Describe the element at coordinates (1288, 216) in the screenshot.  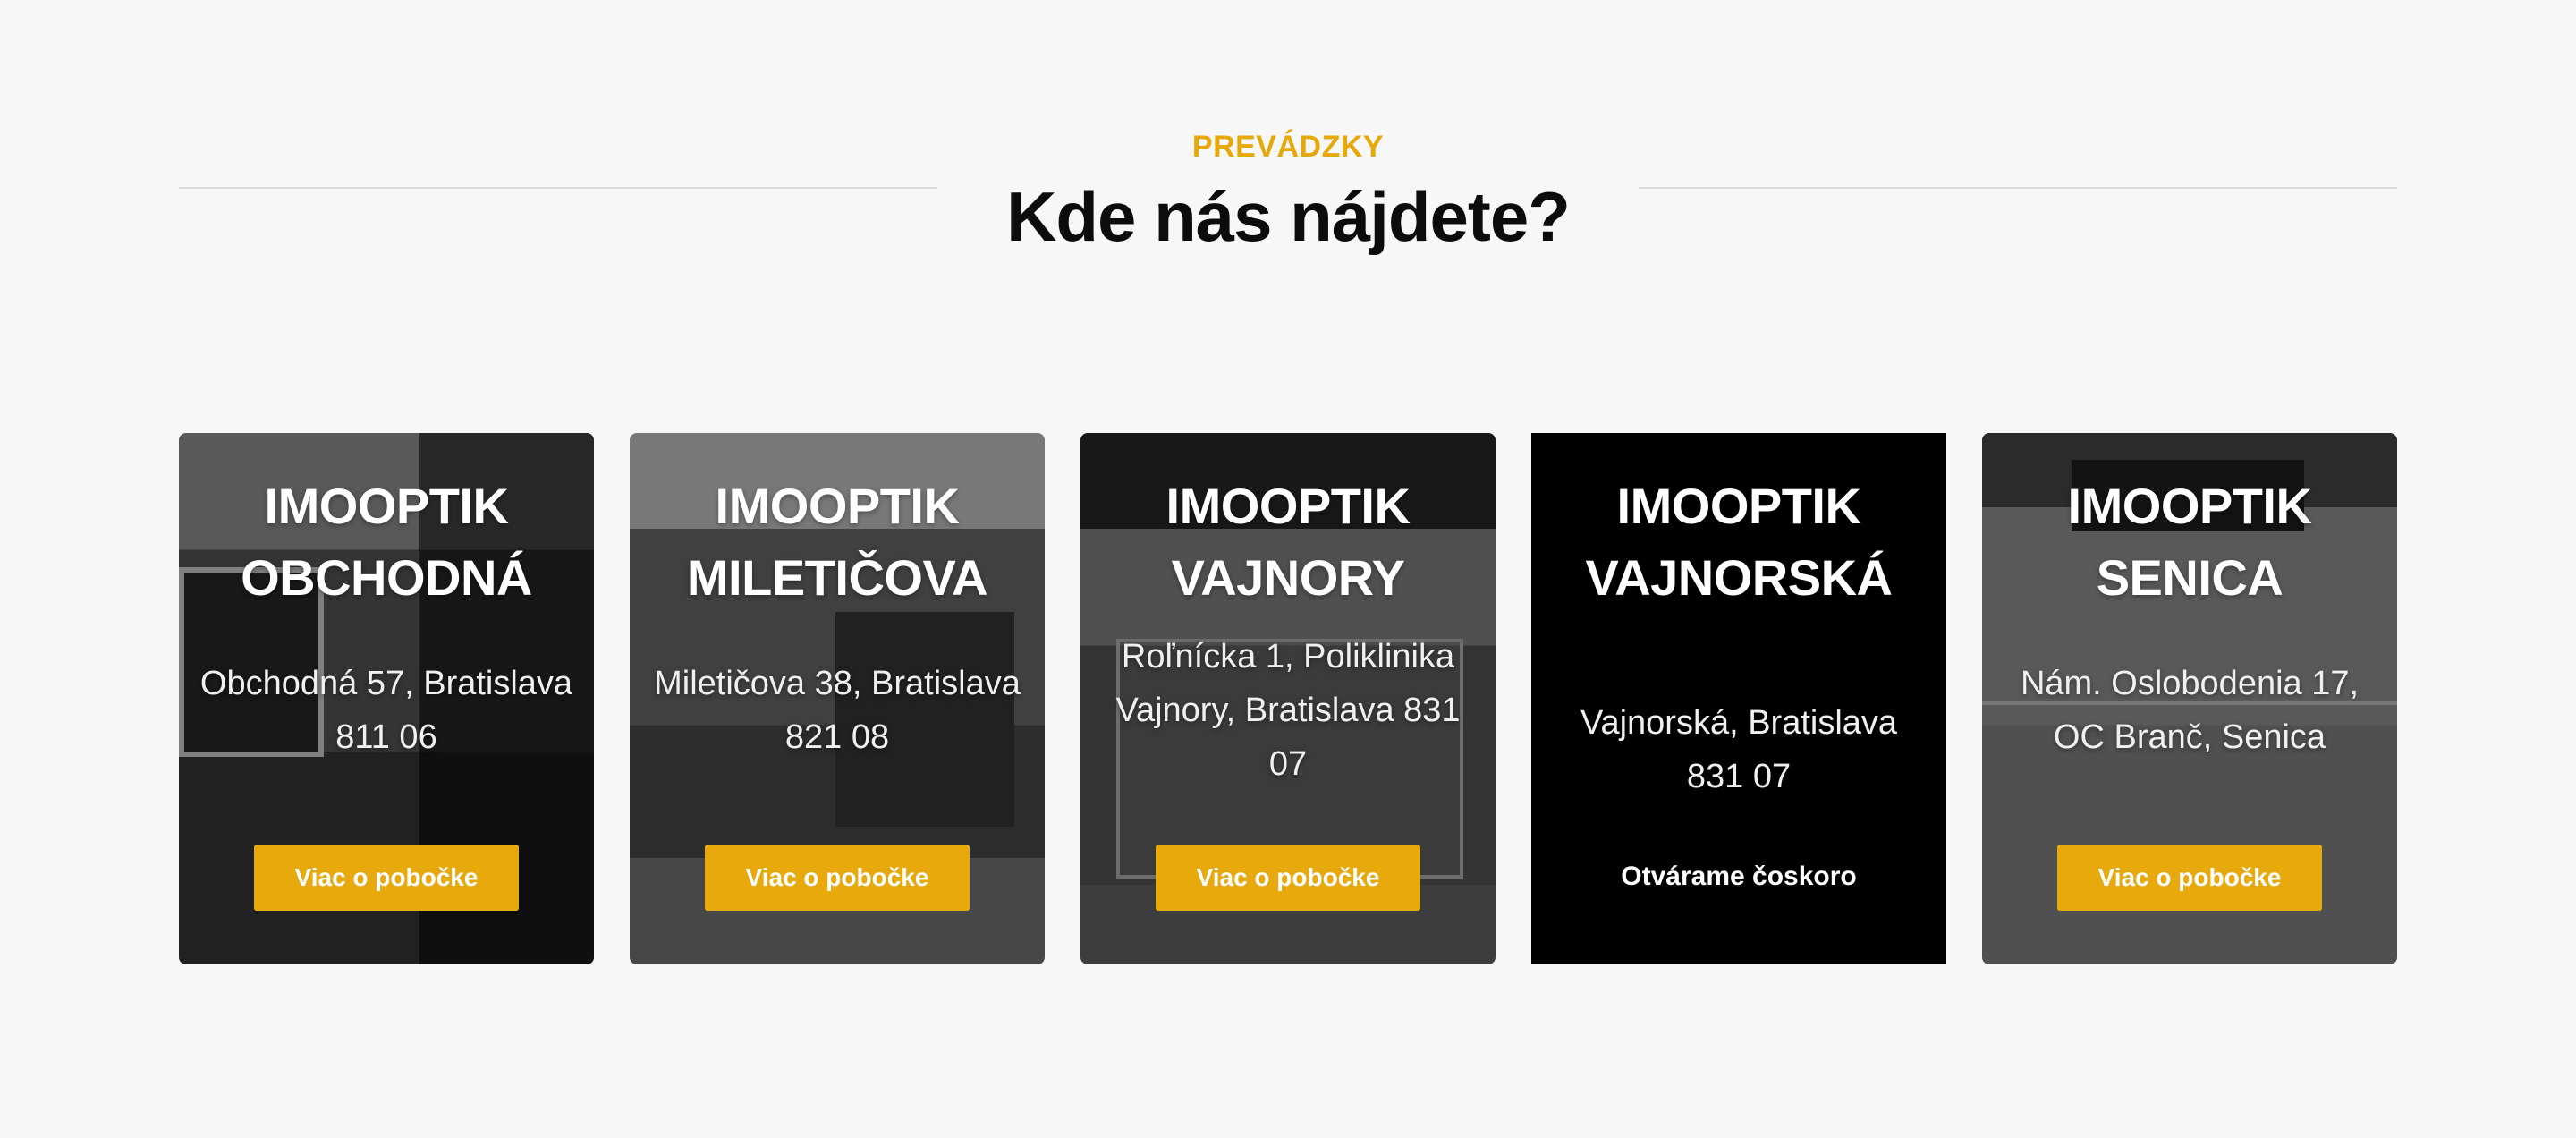
I see `section-title: Kde nás nájdete?` at that location.